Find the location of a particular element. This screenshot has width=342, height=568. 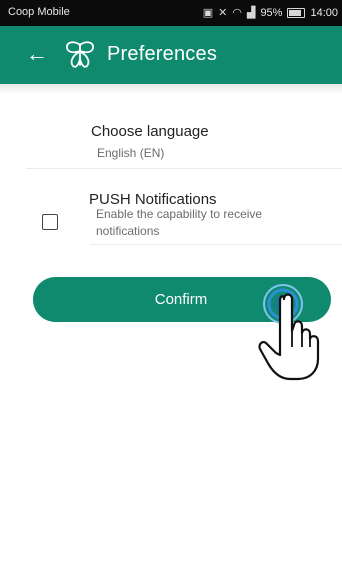

signal-icon: ▟ is located at coordinates (251, 13).